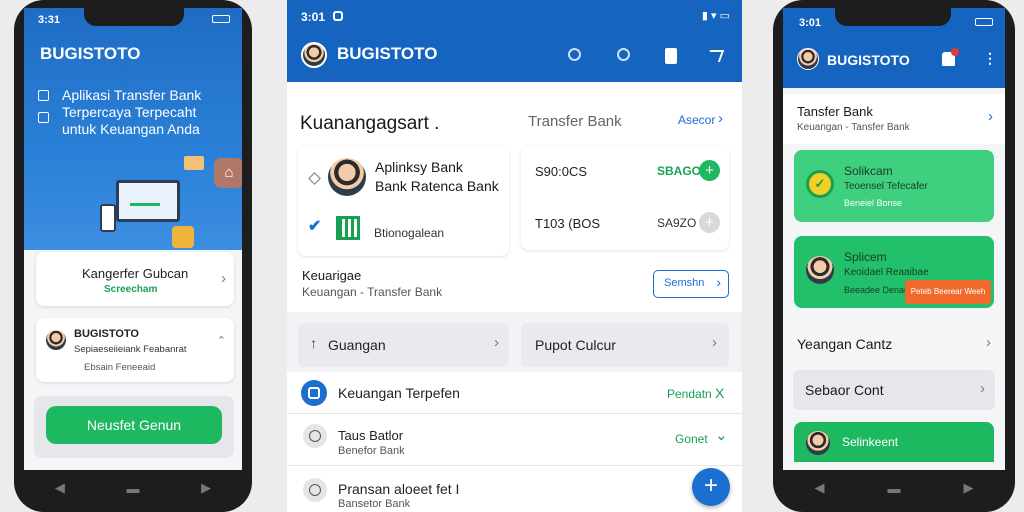 This screenshot has width=1024, height=512. What do you see at coordinates (134, 425) in the screenshot?
I see `primary-button: Neusfet Genun` at bounding box center [134, 425].